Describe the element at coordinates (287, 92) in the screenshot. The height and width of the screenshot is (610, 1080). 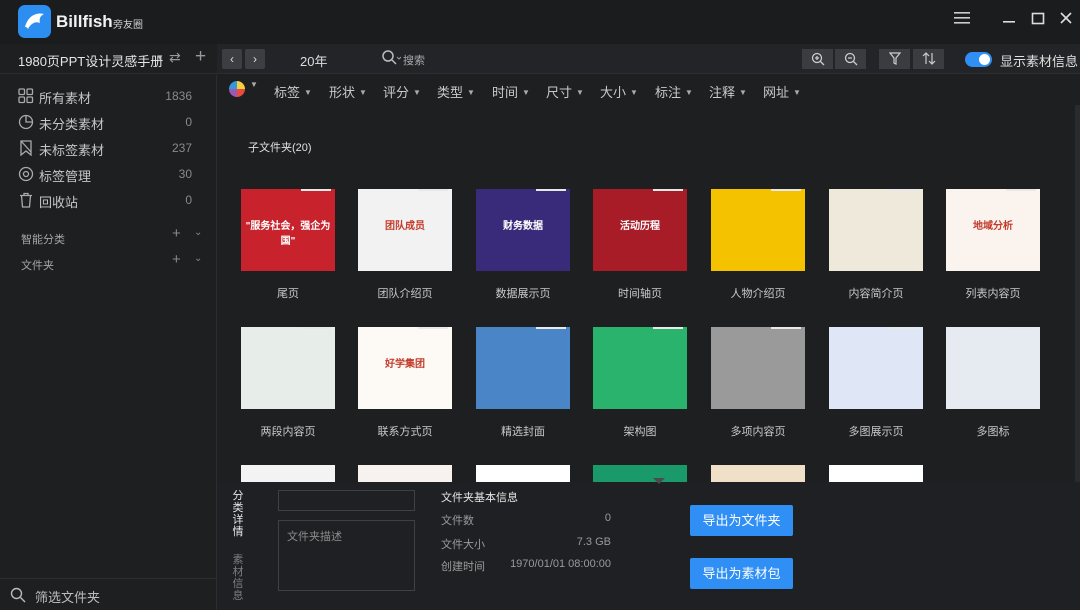
I see `filter-label: 标签` at that location.